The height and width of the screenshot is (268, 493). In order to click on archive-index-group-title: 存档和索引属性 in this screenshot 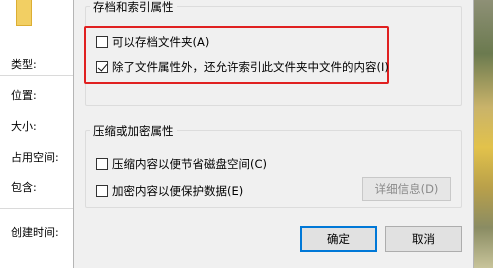, I will do `click(133, 7)`.